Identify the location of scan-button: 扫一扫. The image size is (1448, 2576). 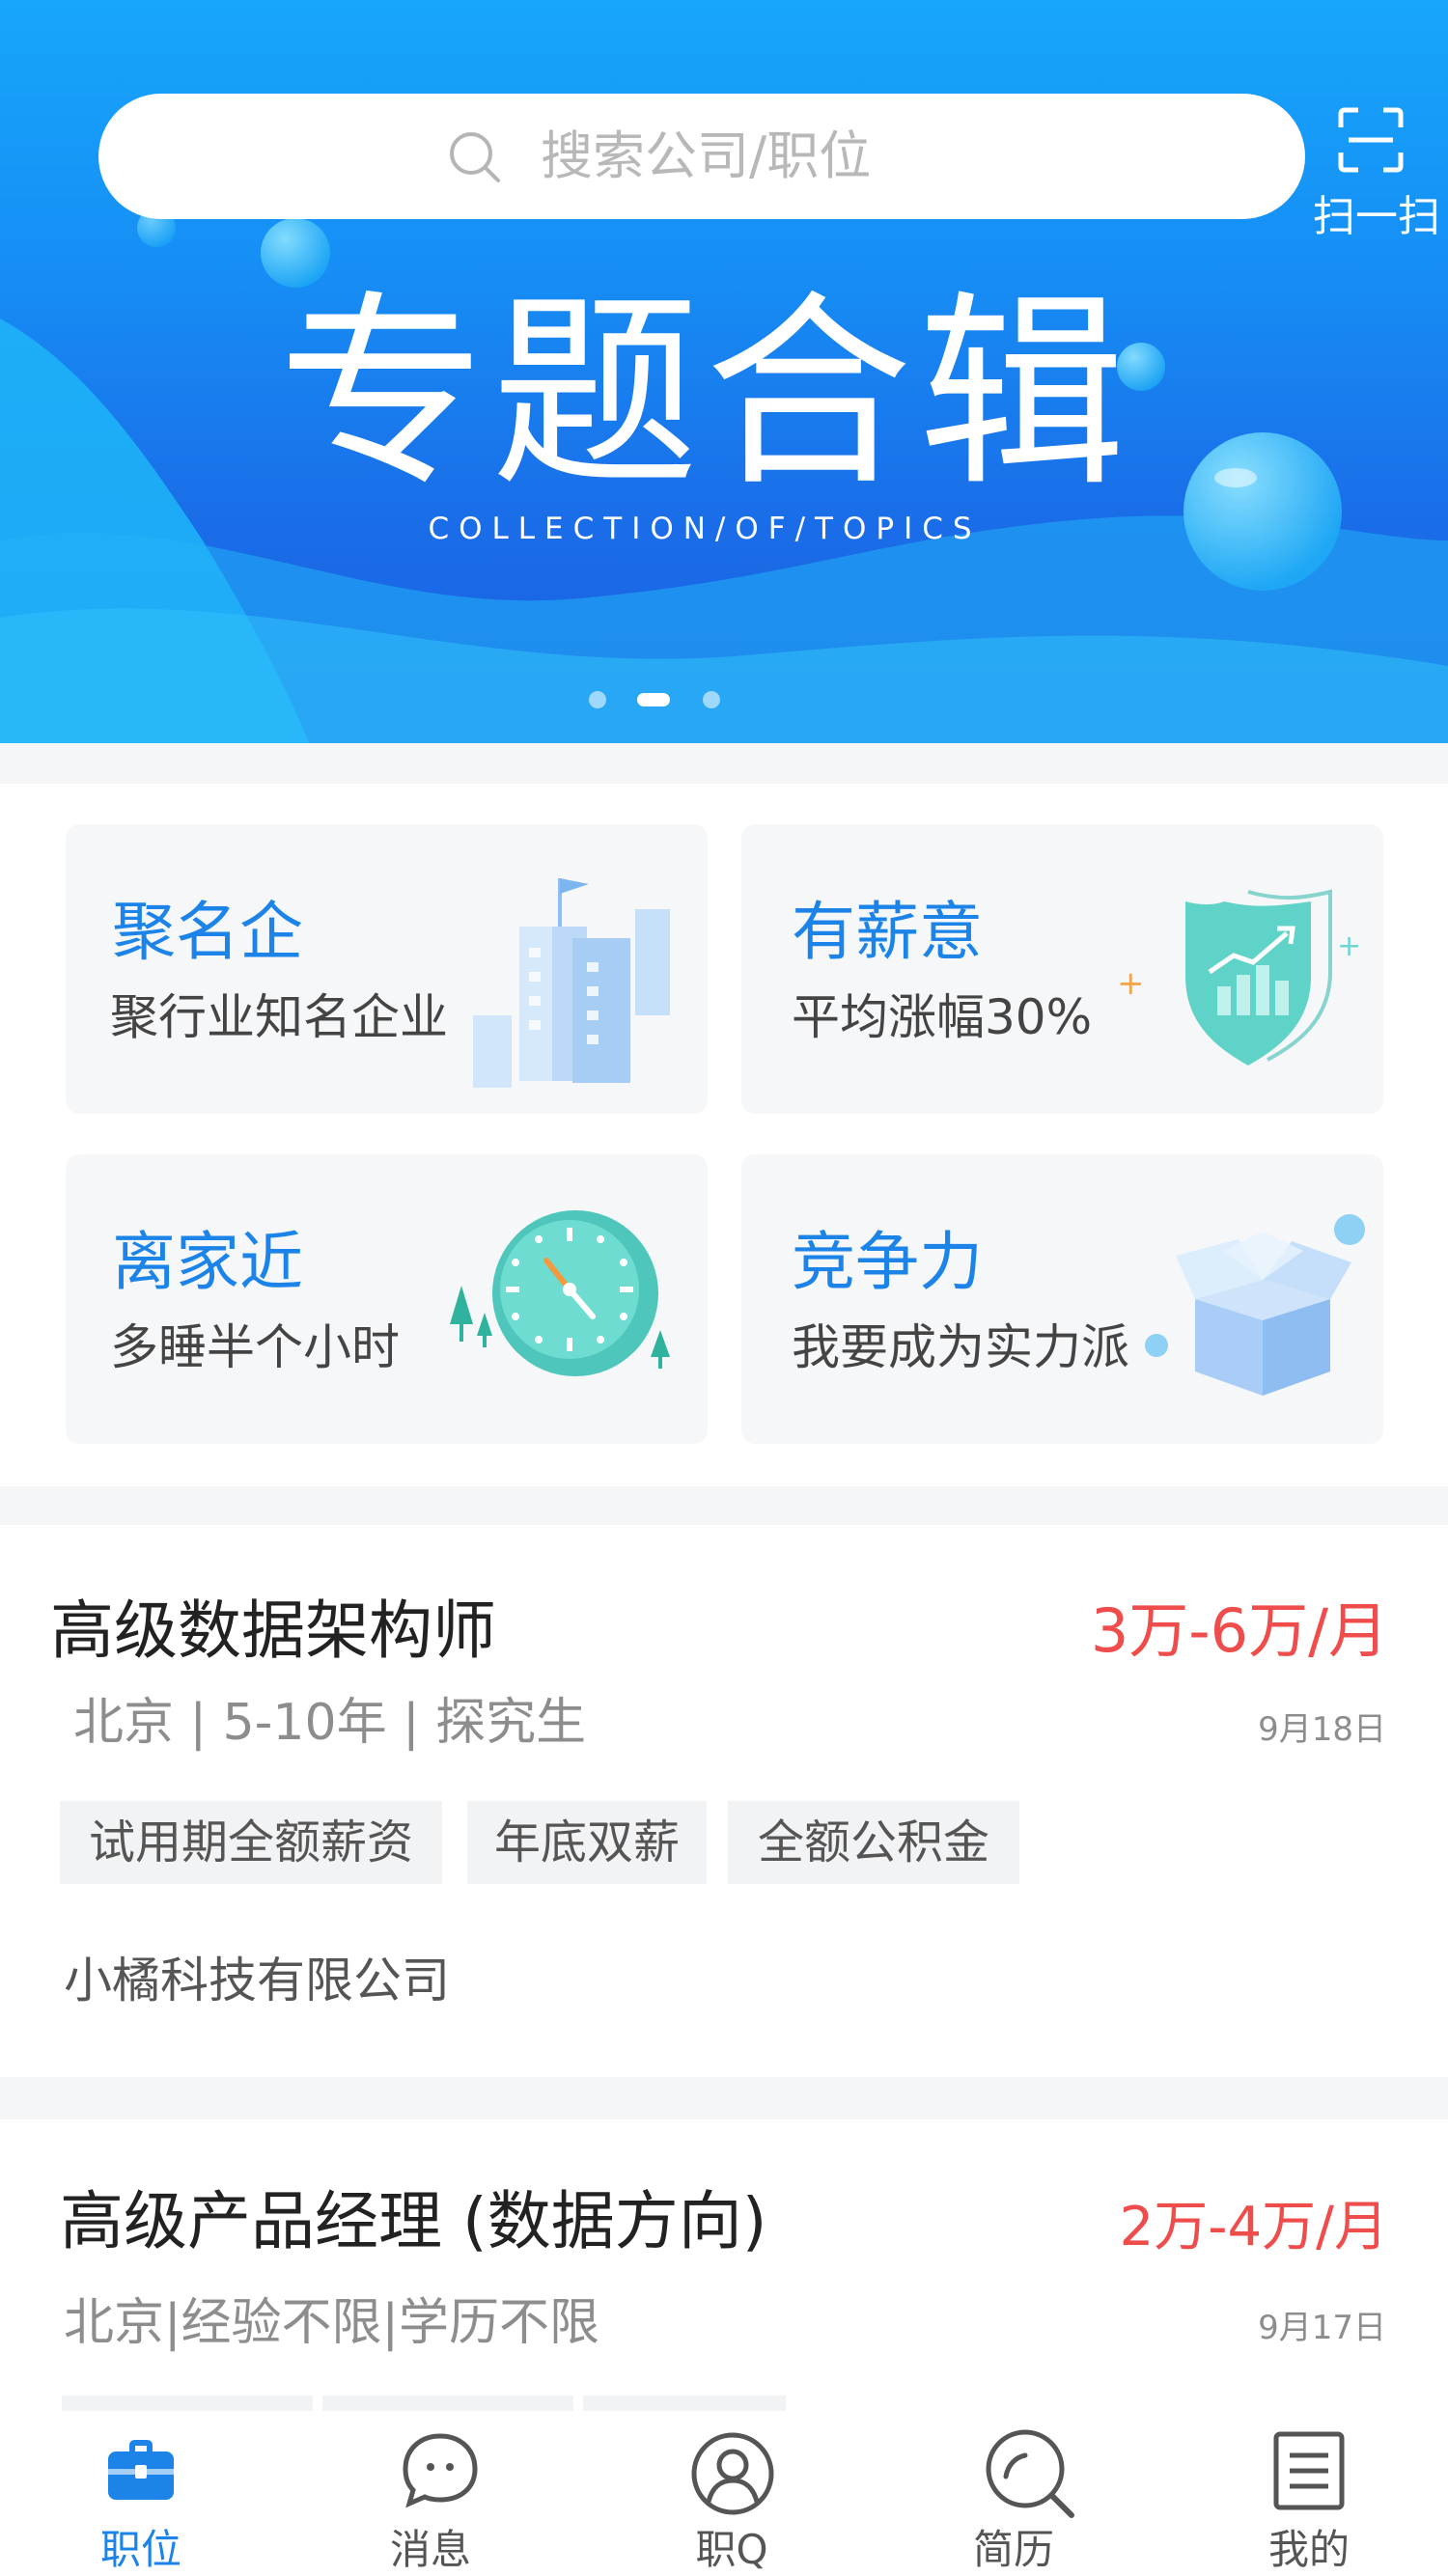
(1372, 169).